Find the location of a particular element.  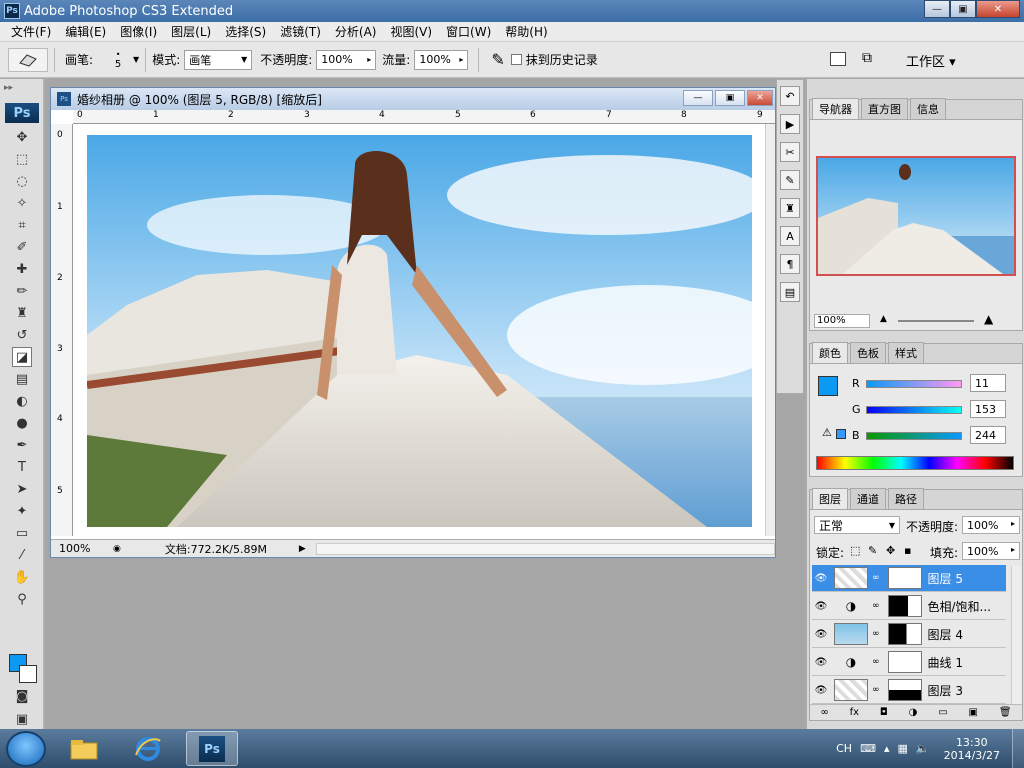

document-titlebar: Ps 婚纱相册 @ 100% (图层 5, RGB/8) [缩放后] is located at coordinates (413, 99).